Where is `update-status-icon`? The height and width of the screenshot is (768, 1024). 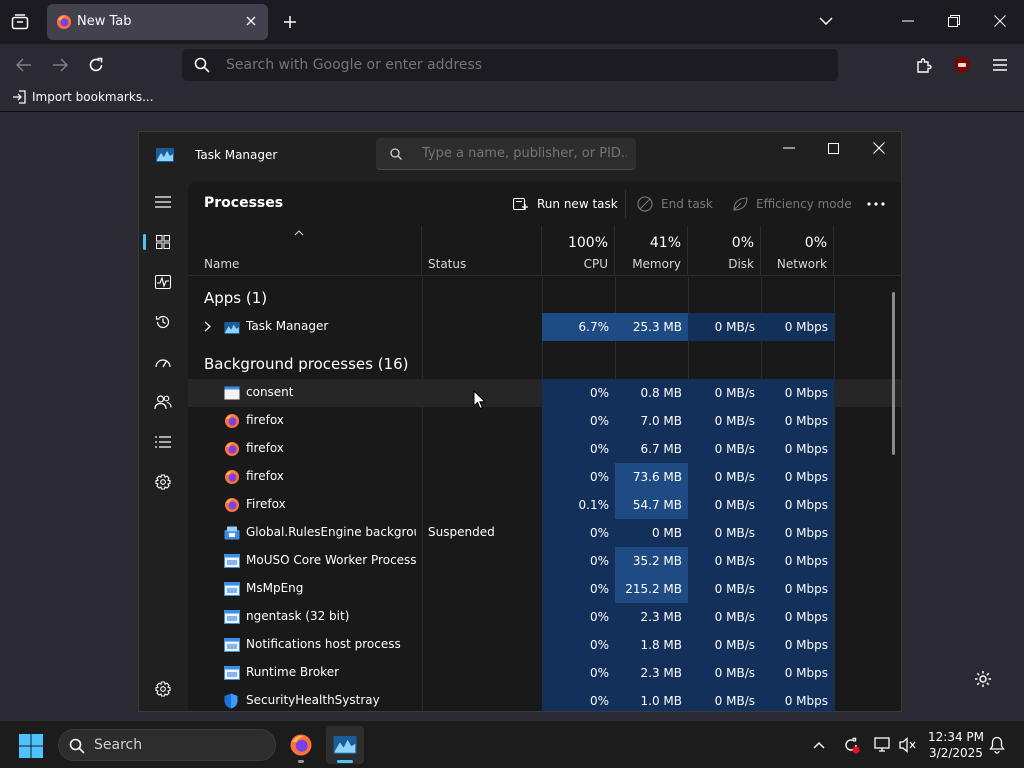
update-status-icon is located at coordinates (851, 745).